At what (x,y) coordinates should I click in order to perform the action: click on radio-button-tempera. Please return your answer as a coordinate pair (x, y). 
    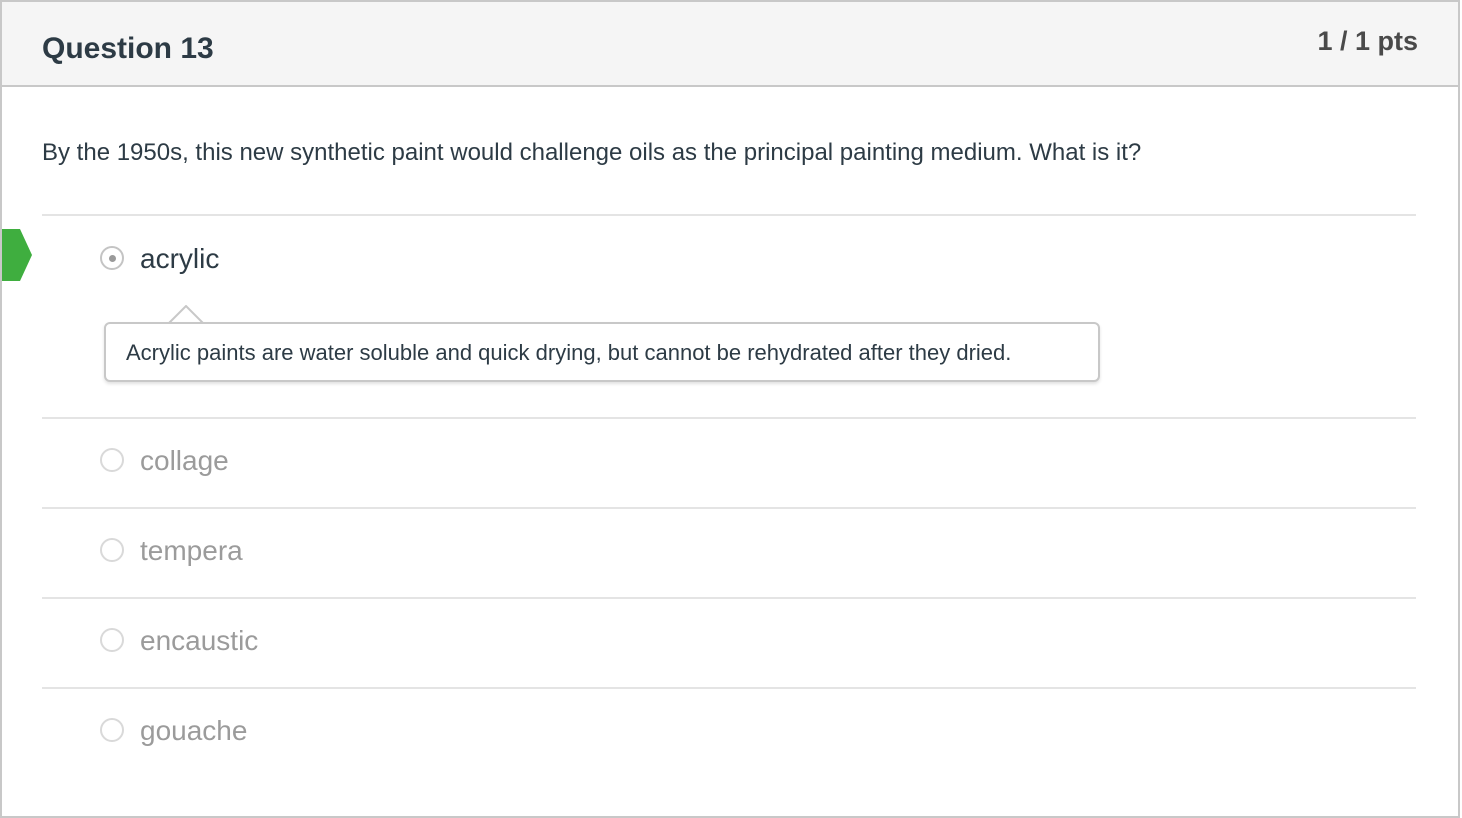
    Looking at the image, I should click on (112, 550).